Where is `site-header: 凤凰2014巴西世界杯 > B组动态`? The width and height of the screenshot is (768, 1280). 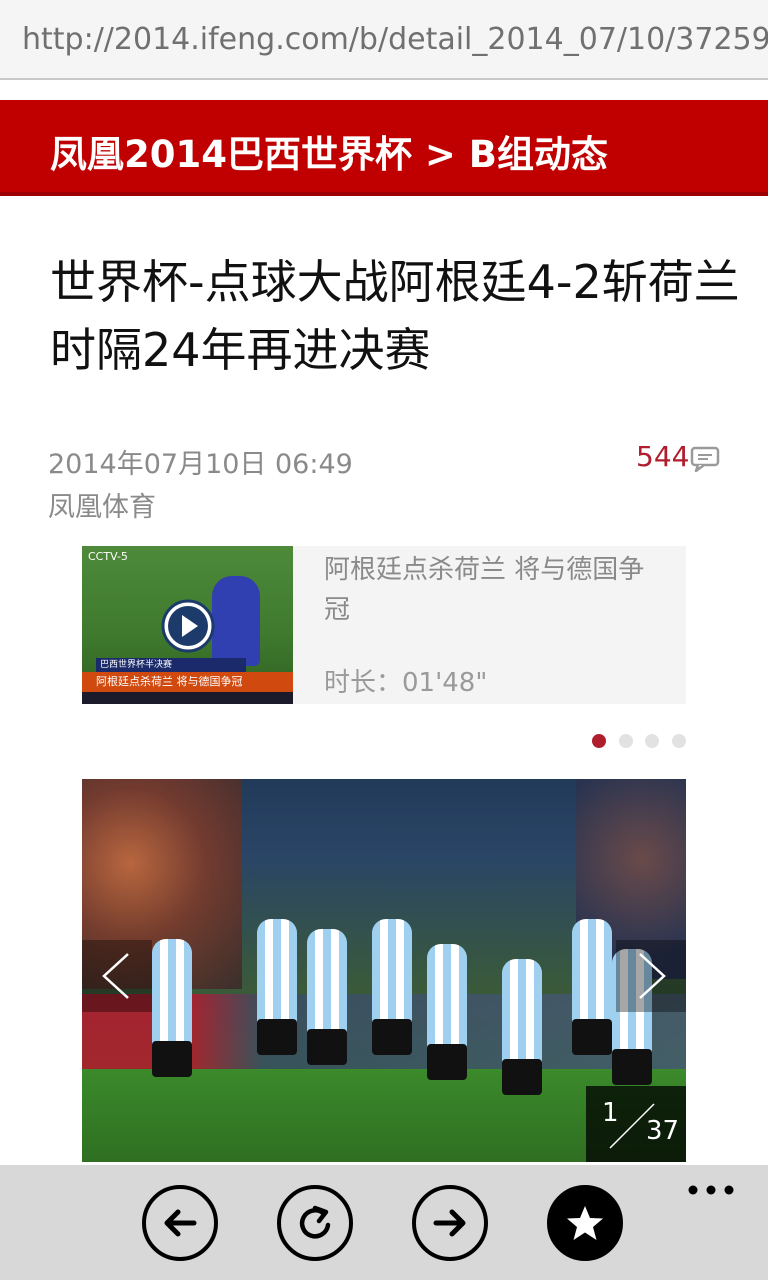 site-header: 凤凰2014巴西世界杯 > B组动态 is located at coordinates (384, 148).